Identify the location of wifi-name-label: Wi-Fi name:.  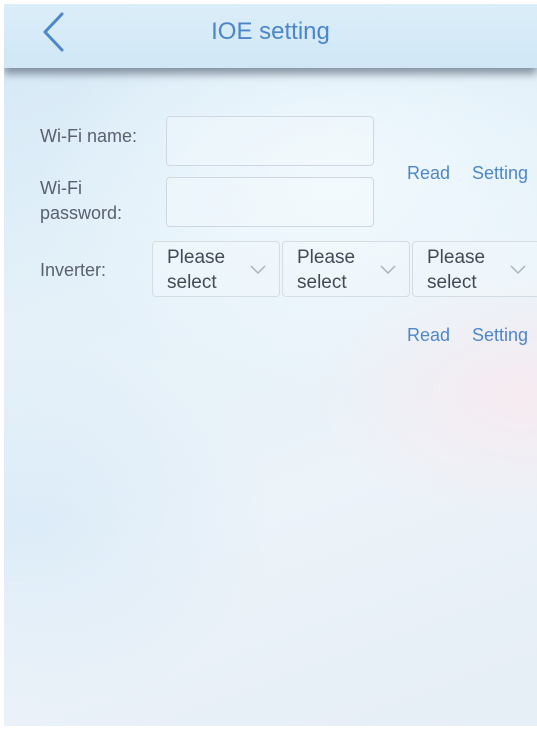
(89, 136).